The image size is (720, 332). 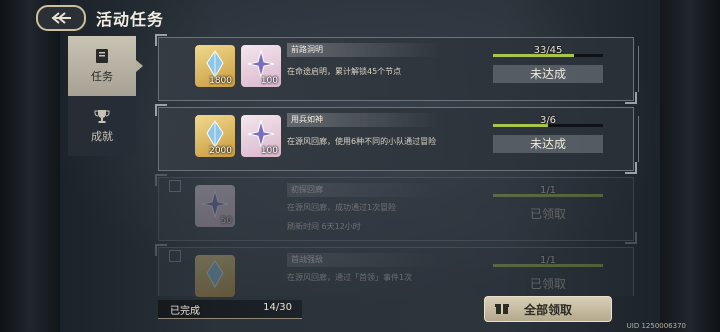 I want to click on reward-item: 50, so click(x=215, y=206).